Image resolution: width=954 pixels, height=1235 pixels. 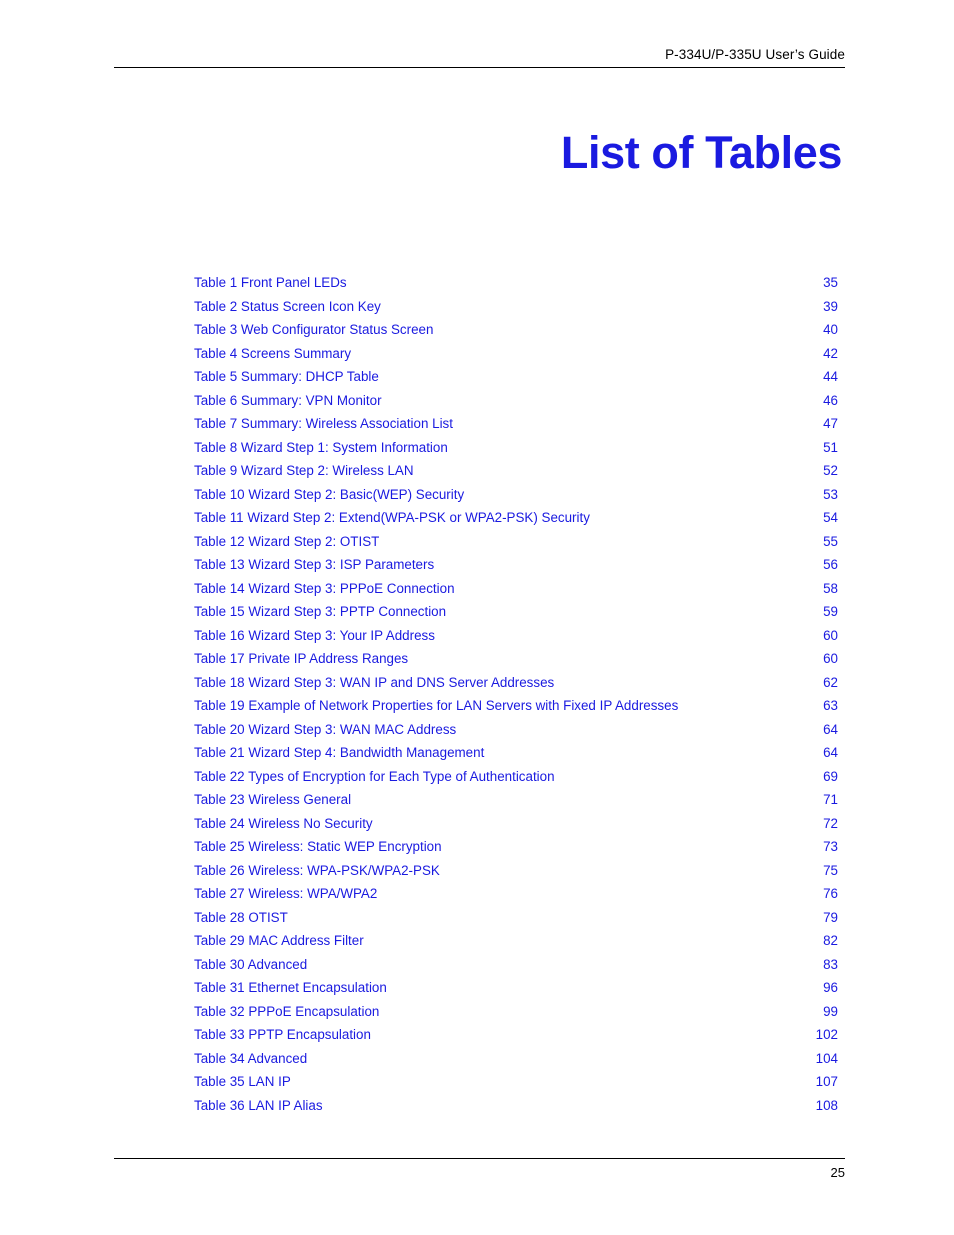 I want to click on list-item: Table 12 Wizard Step 2: OTIST 55, so click(x=516, y=542).